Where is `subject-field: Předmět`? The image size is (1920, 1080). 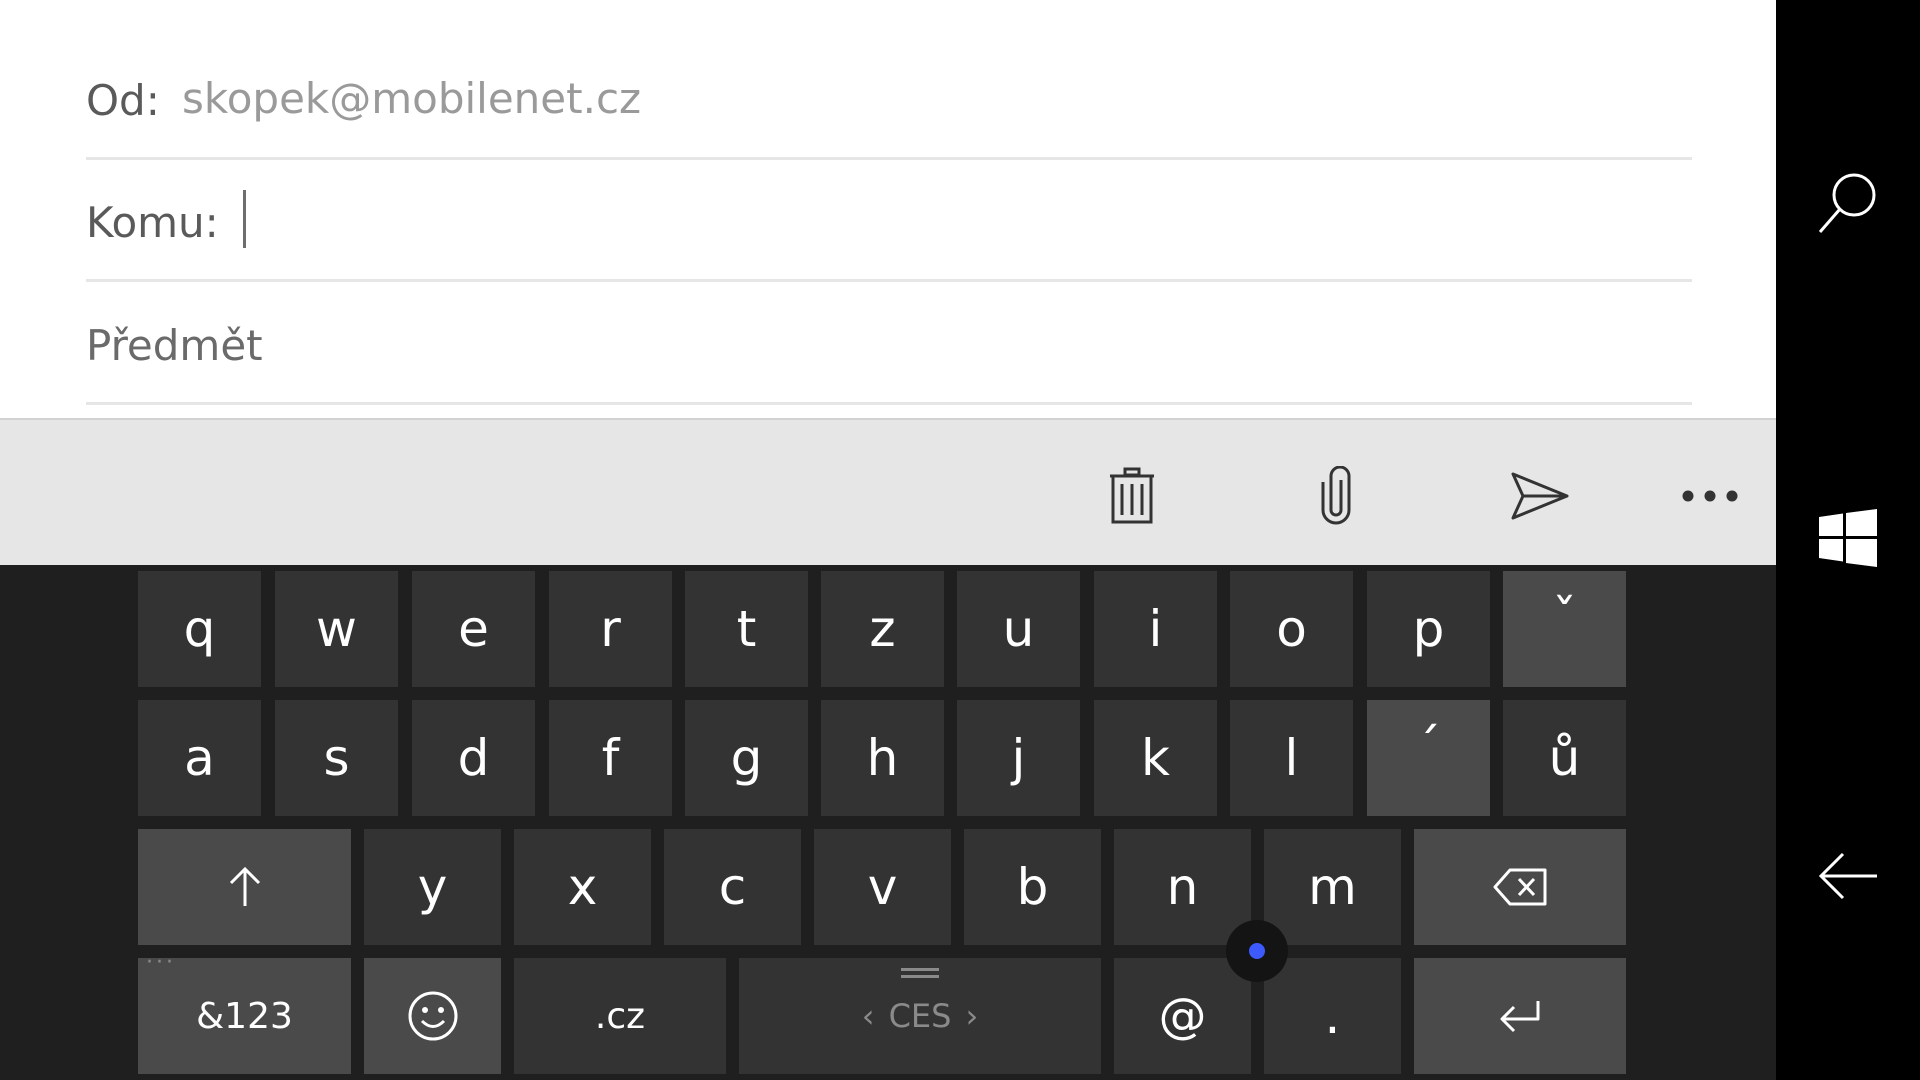
subject-field: Předmět is located at coordinates (889, 344).